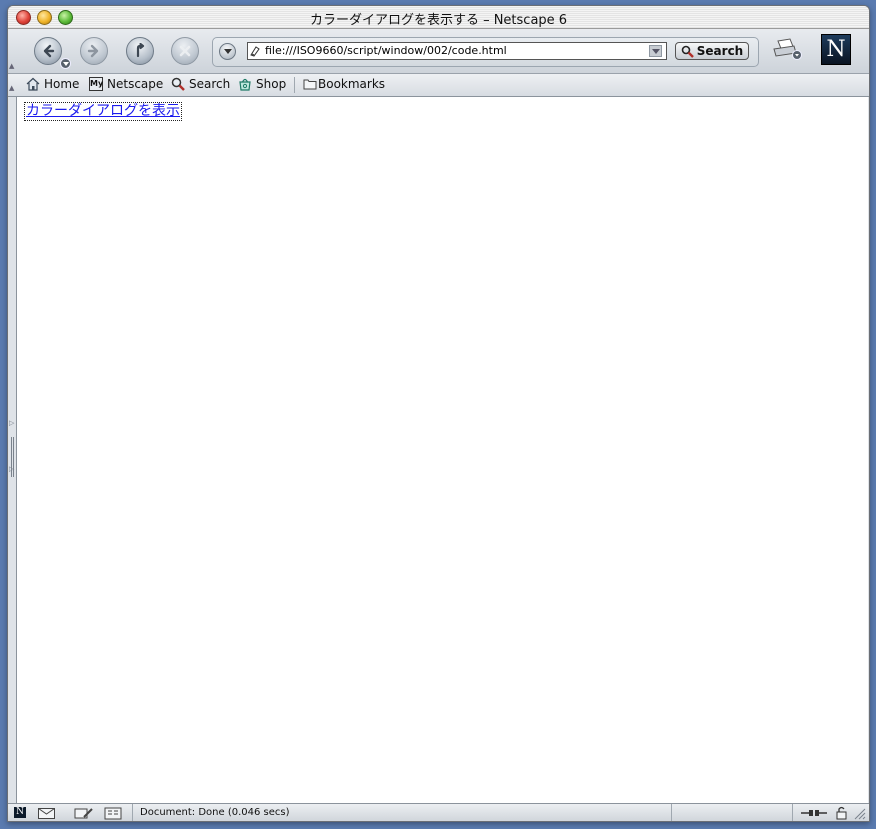  I want to click on back-button, so click(48, 51).